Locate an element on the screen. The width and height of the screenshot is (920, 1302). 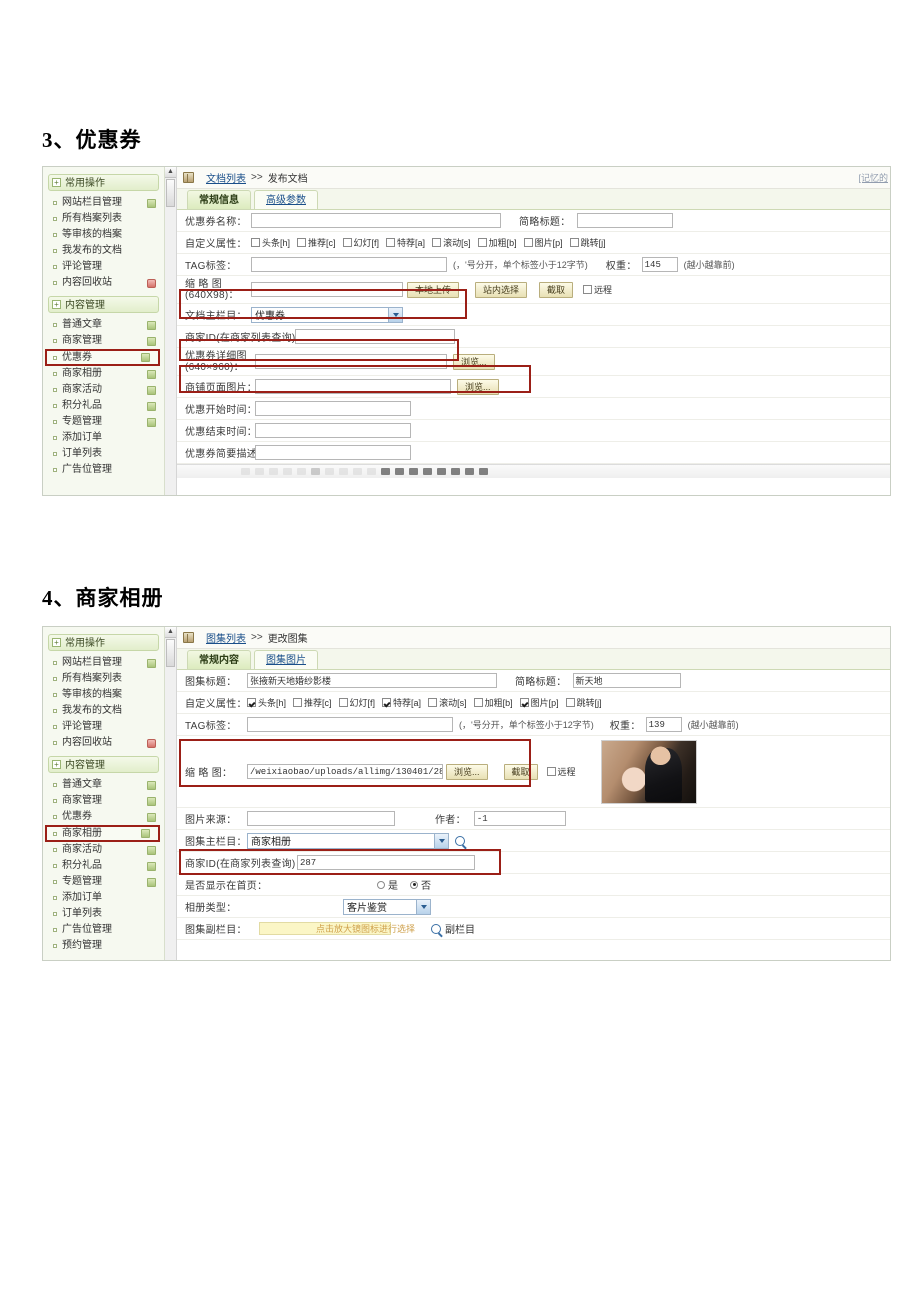
sub-column-link: 副栏目 is located at coordinates (460, 928).